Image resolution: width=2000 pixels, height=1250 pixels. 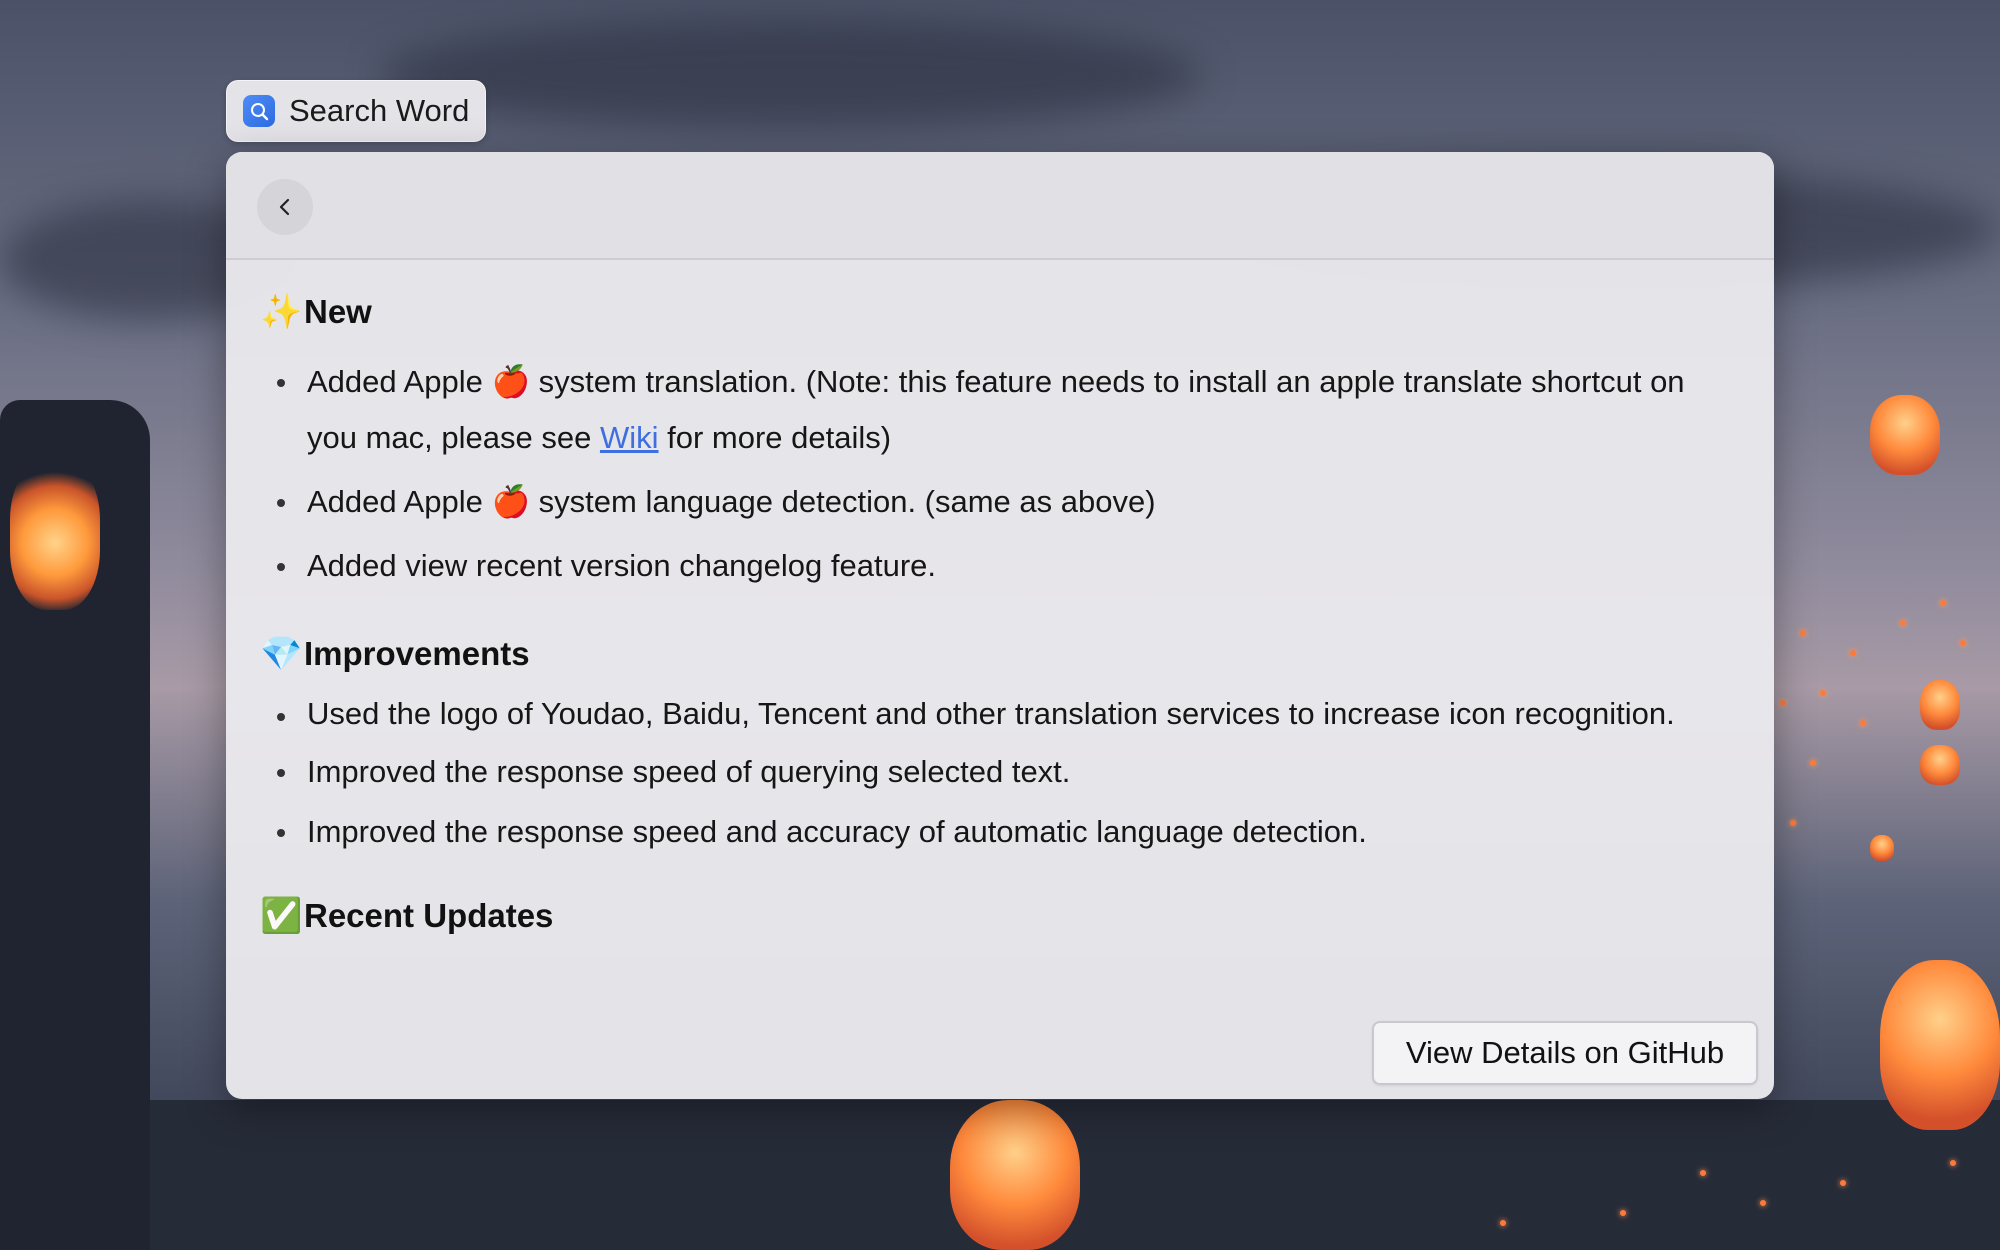 I want to click on chip-label: Search Word, so click(x=379, y=110).